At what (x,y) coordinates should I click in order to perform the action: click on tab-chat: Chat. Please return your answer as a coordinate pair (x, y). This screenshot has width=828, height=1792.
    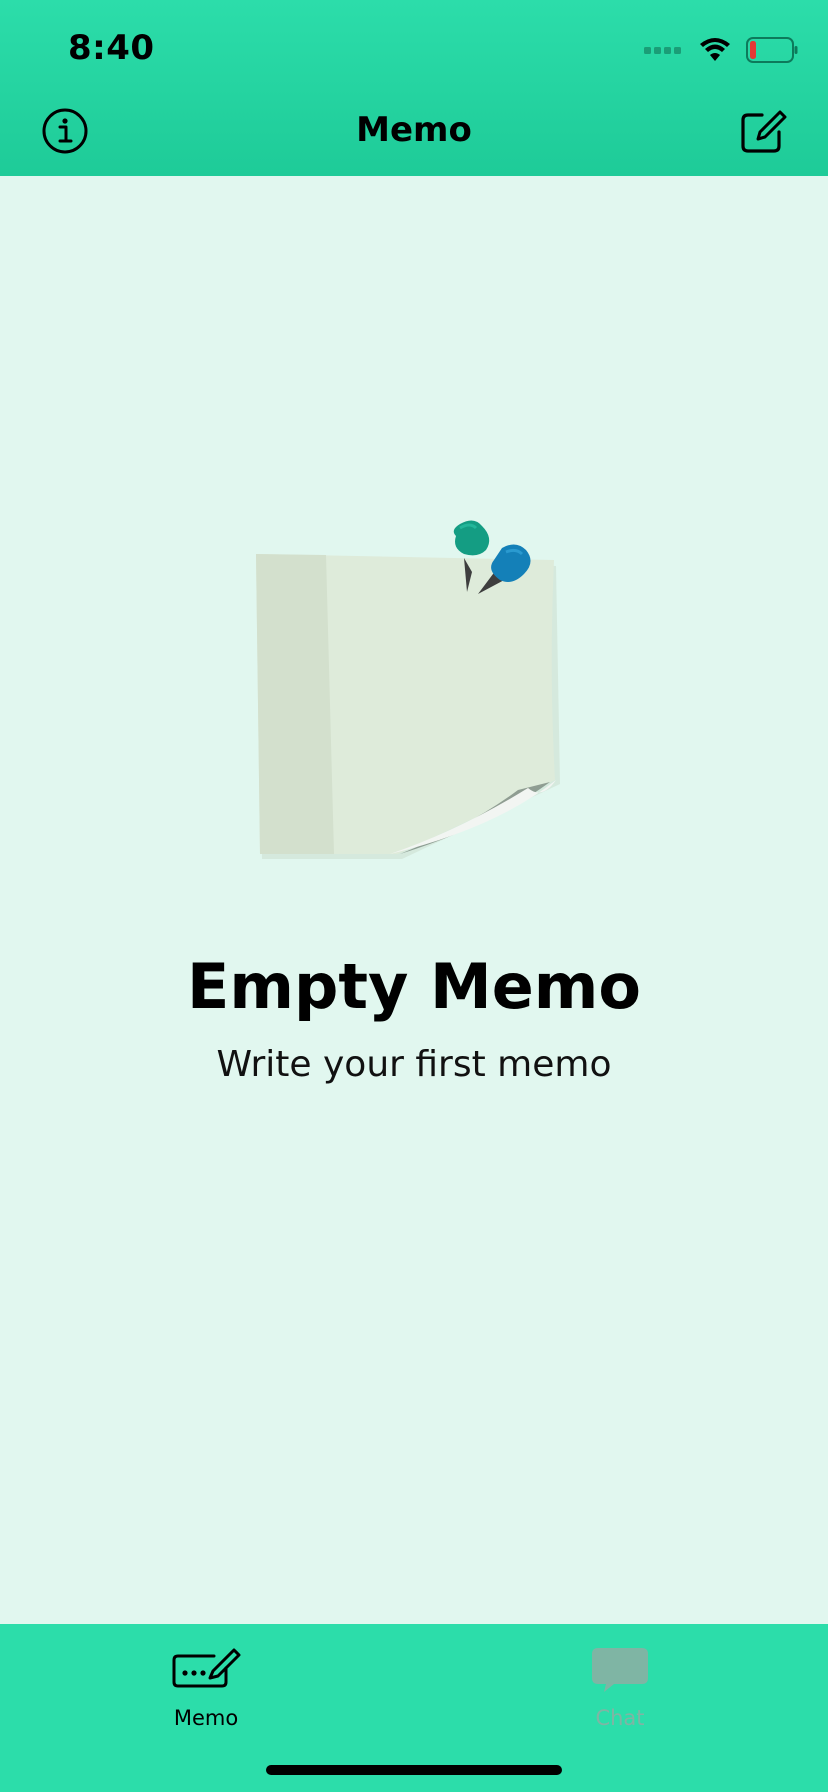
    Looking at the image, I should click on (620, 1687).